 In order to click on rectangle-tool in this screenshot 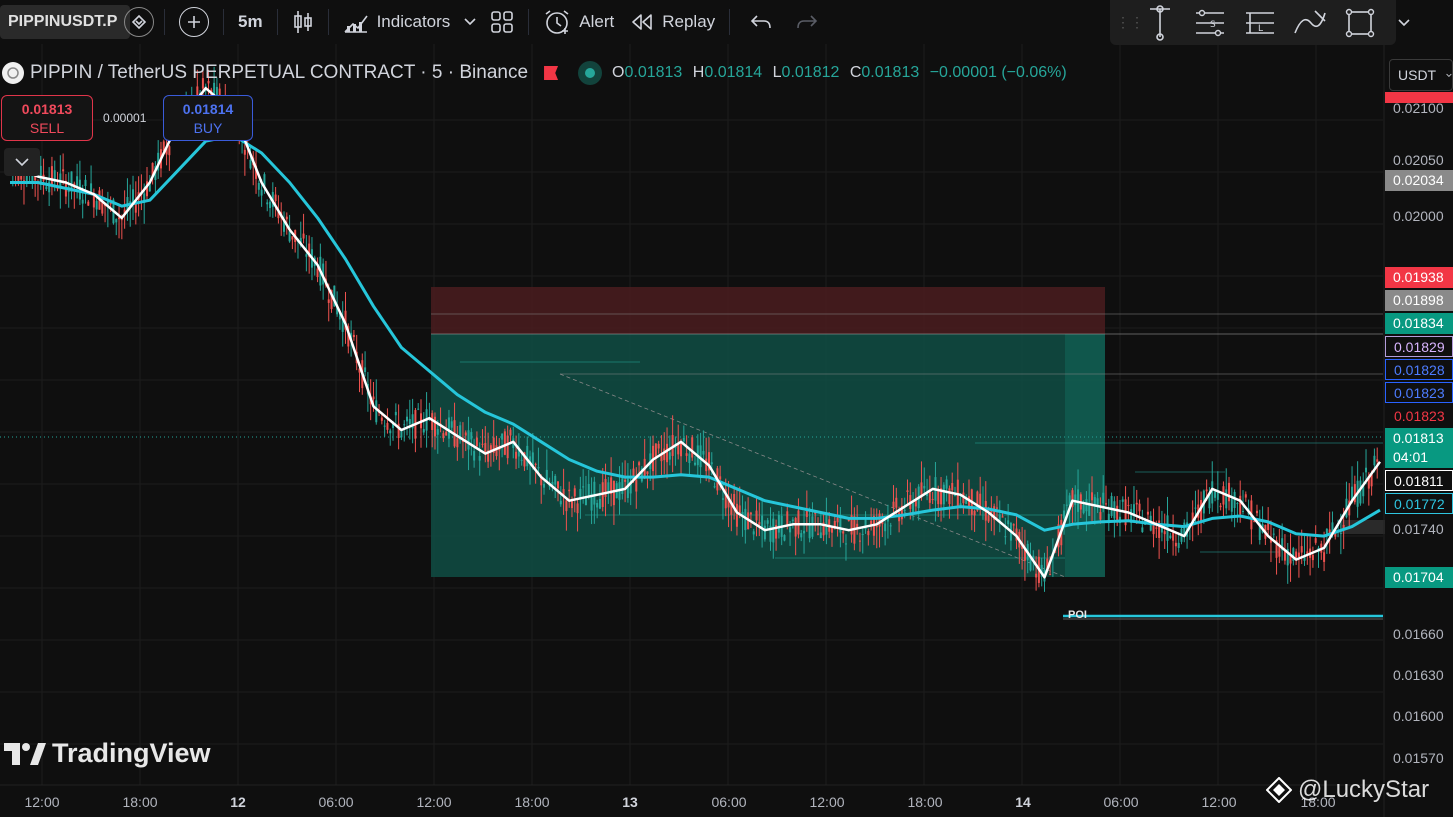, I will do `click(1360, 23)`.